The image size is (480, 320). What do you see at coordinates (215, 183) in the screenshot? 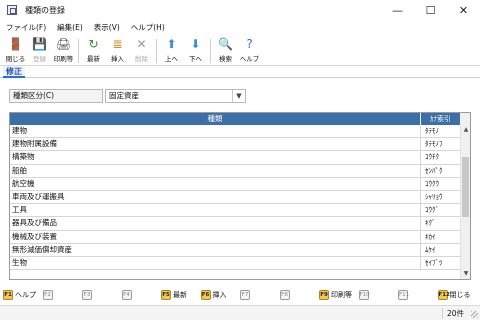
I see `type-name-cell: 航空機` at bounding box center [215, 183].